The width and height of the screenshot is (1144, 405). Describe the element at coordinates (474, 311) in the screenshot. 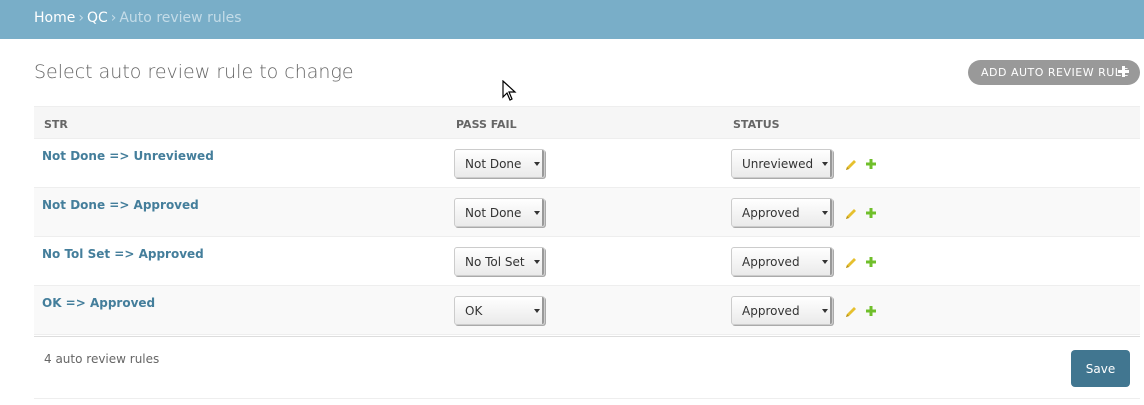

I see `pass-fail-value: OK` at that location.